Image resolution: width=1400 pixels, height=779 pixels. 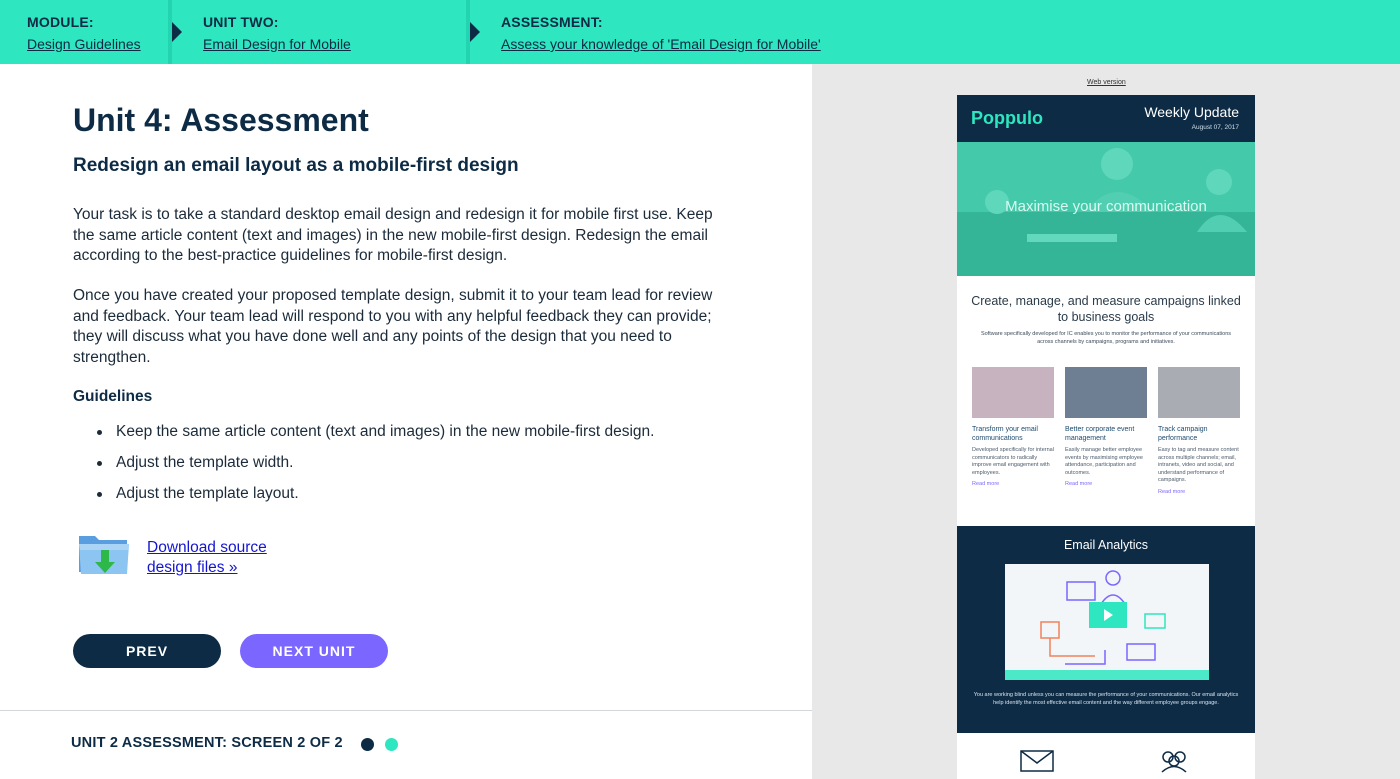 What do you see at coordinates (1215, 127) in the screenshot?
I see `newsletter-date: August 07, 2017` at bounding box center [1215, 127].